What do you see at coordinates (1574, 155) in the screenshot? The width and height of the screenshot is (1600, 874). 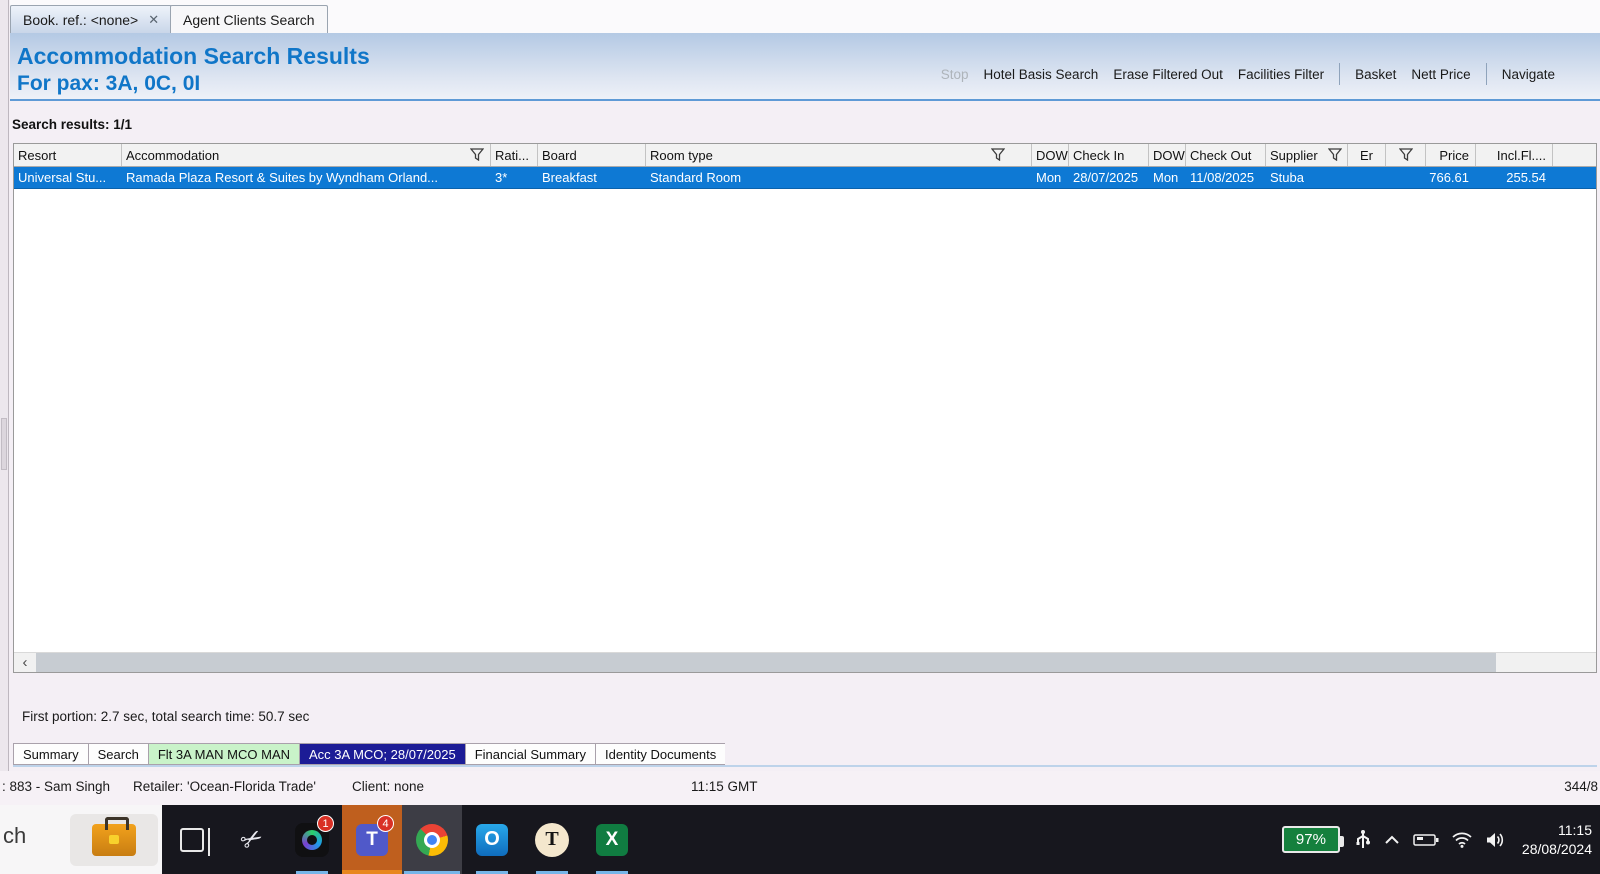 I see `column-header-filler` at bounding box center [1574, 155].